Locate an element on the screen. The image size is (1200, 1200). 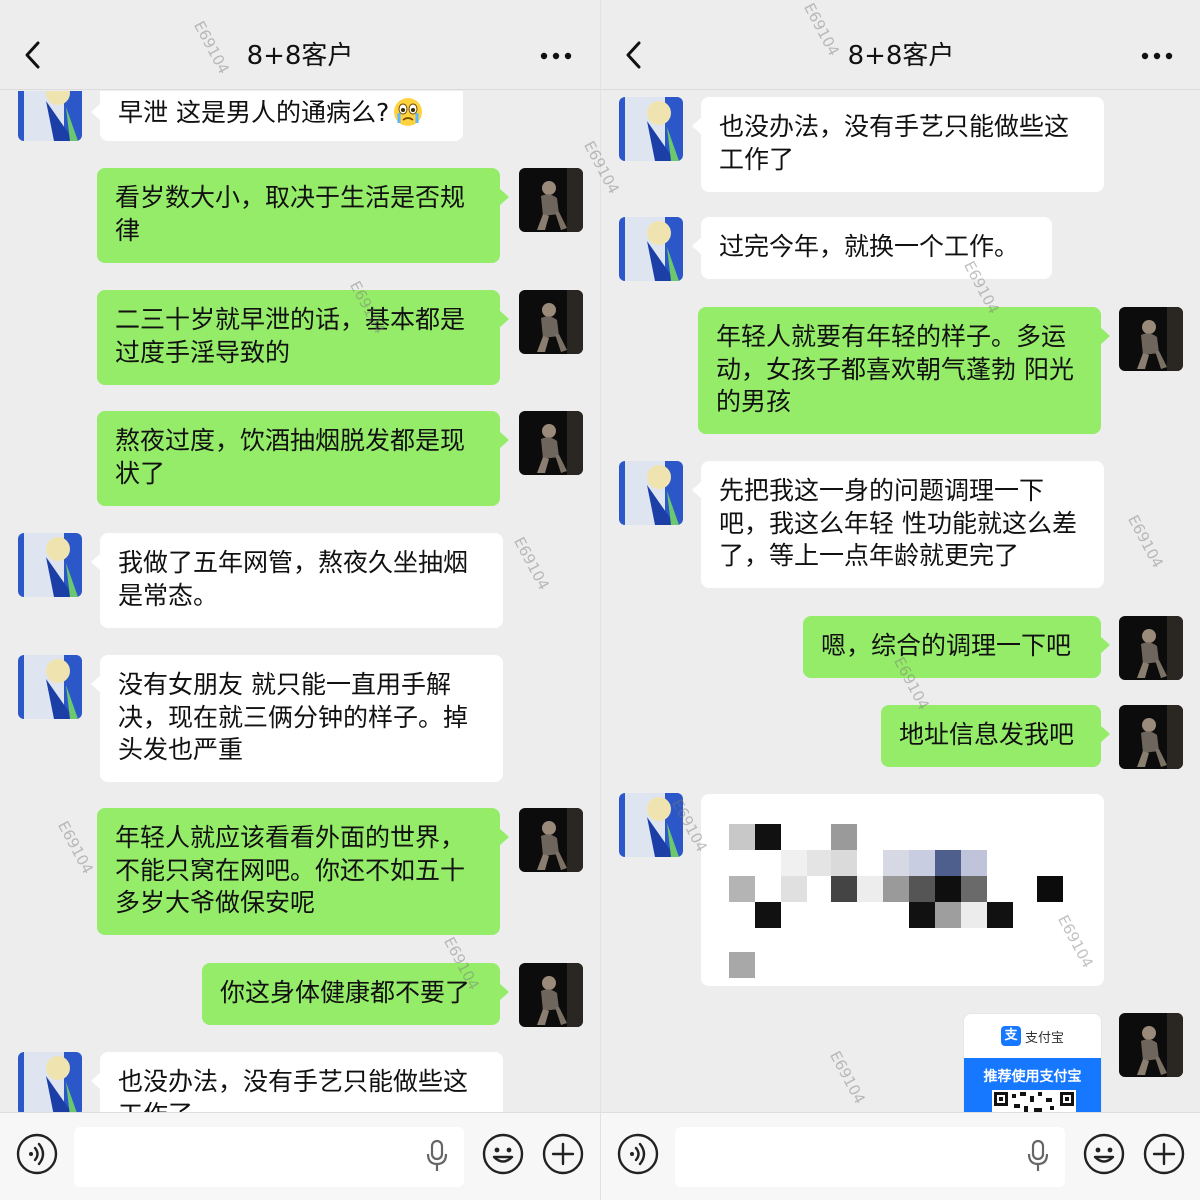
outgoing-message: 二三十岁就早泄的话，基本都是过度手淫导致的 is located at coordinates (303, 337).